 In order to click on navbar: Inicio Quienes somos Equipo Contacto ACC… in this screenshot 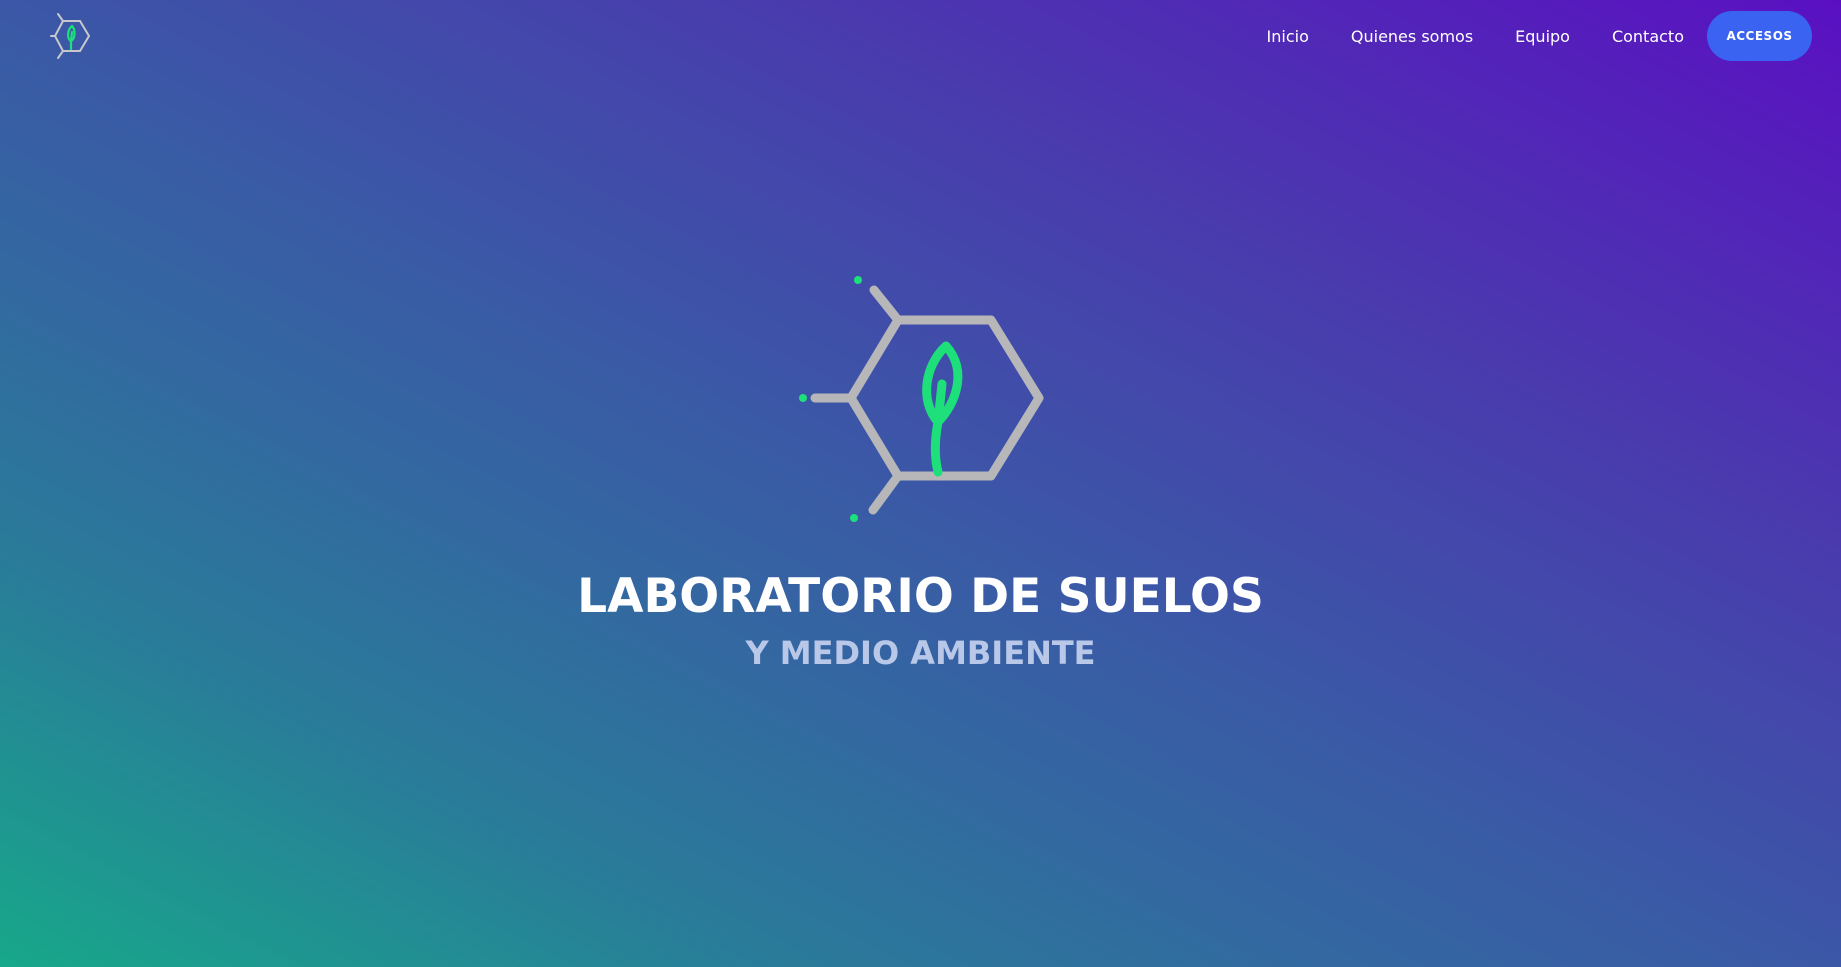, I will do `click(920, 36)`.